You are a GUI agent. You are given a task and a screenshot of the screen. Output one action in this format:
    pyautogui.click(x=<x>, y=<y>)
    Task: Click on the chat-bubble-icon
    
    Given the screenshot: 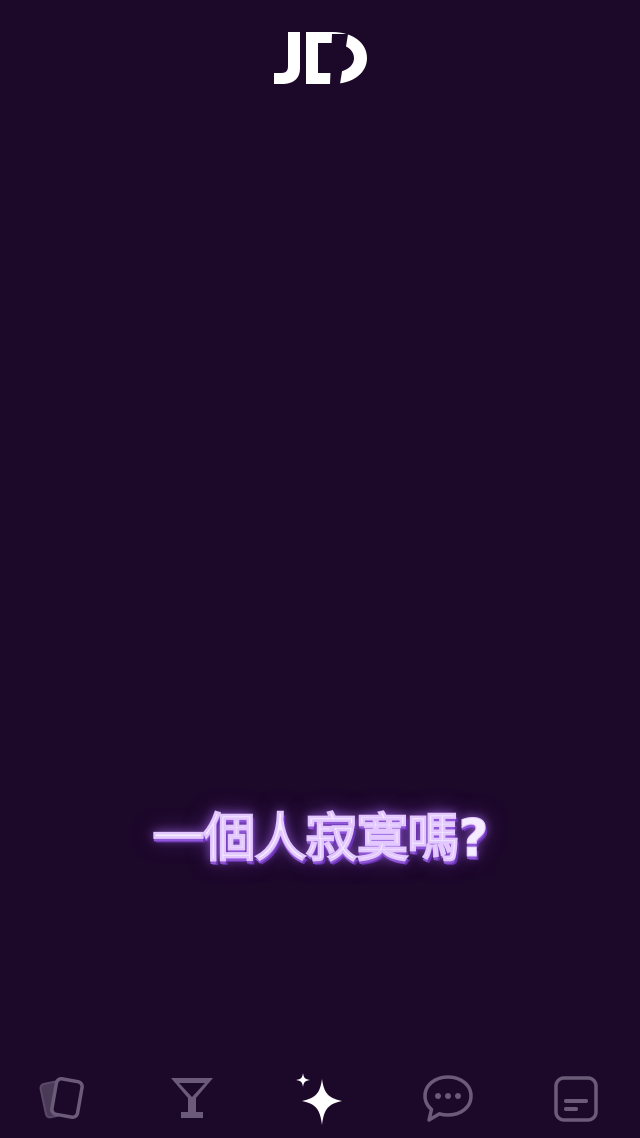 What is the action you would take?
    pyautogui.click(x=448, y=1098)
    